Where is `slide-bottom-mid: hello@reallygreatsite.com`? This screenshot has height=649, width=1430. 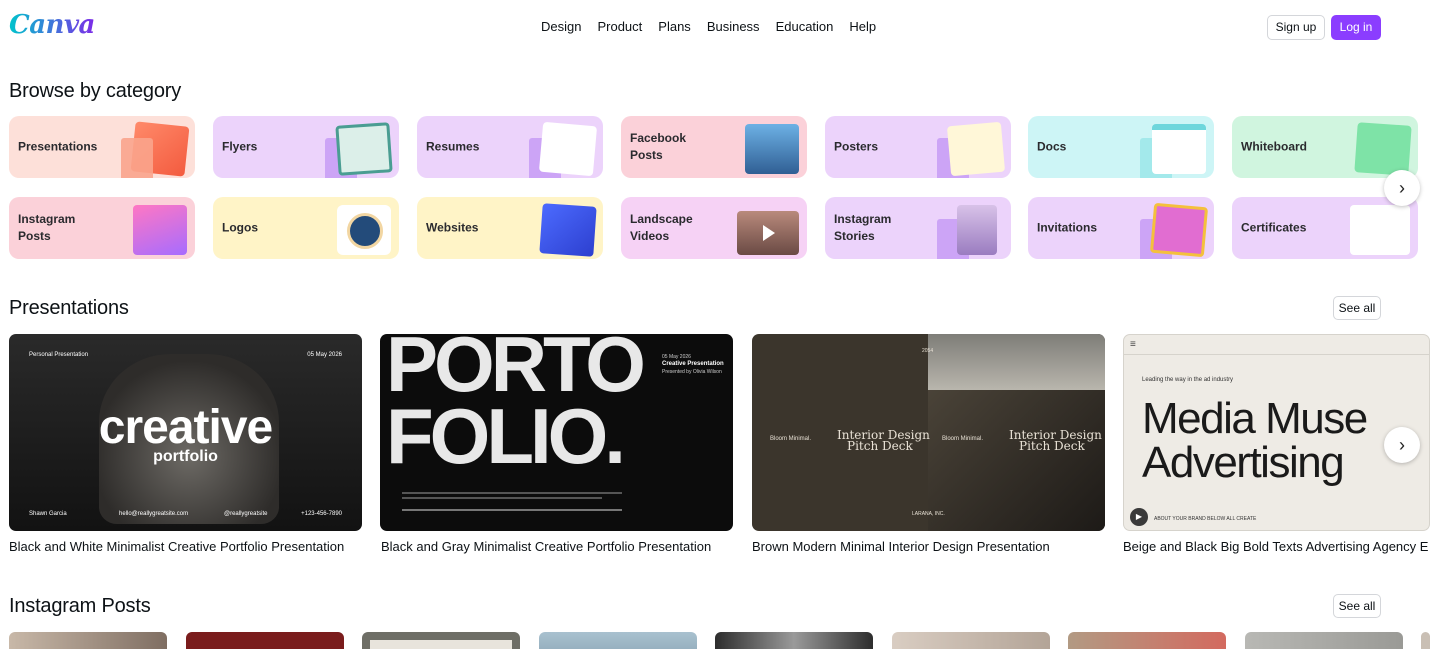 slide-bottom-mid: hello@reallygreatsite.com is located at coordinates (154, 514).